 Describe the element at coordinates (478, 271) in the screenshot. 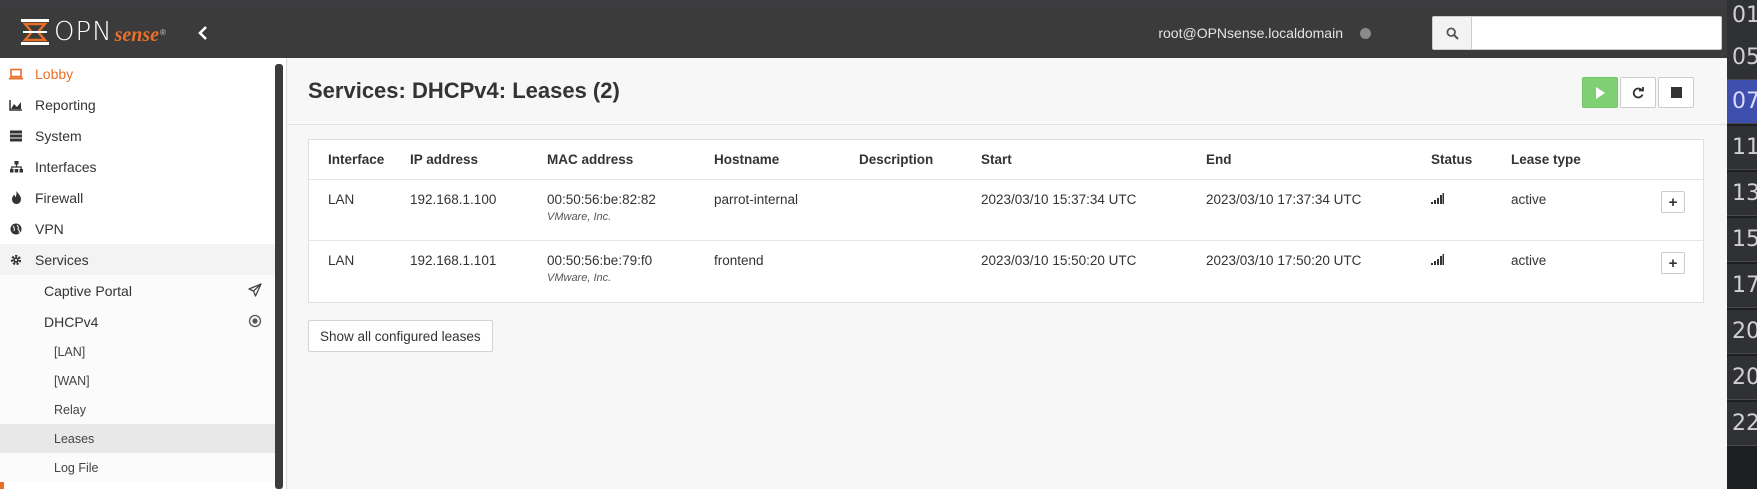

I see `cell-ip: 192.168.1.101` at that location.